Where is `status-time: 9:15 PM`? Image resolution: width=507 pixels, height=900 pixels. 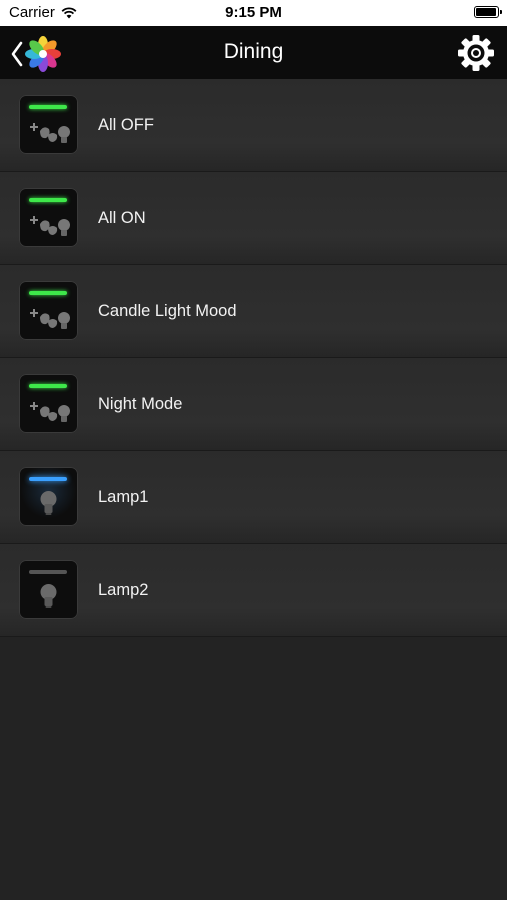 status-time: 9:15 PM is located at coordinates (253, 12).